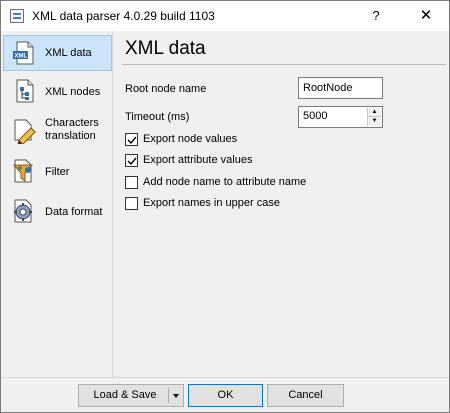 The width and height of the screenshot is (450, 413). I want to click on sidebar-item-filter: Filter, so click(57, 171).